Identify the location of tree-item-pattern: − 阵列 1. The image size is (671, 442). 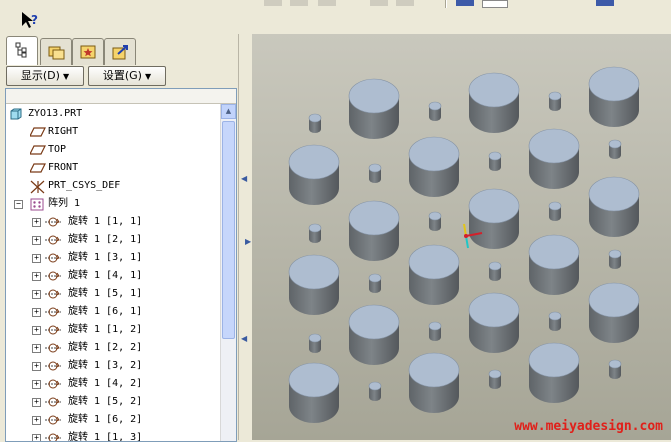
(112, 204).